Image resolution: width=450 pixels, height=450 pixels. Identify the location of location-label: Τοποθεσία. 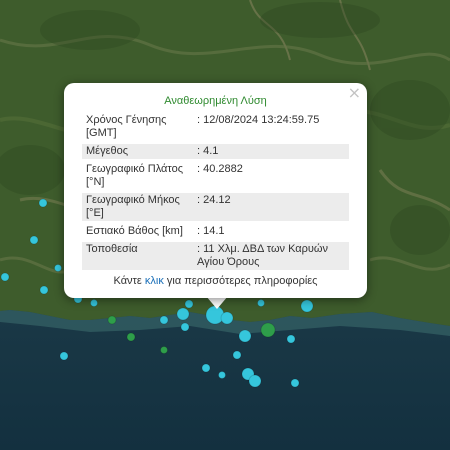
(137, 256).